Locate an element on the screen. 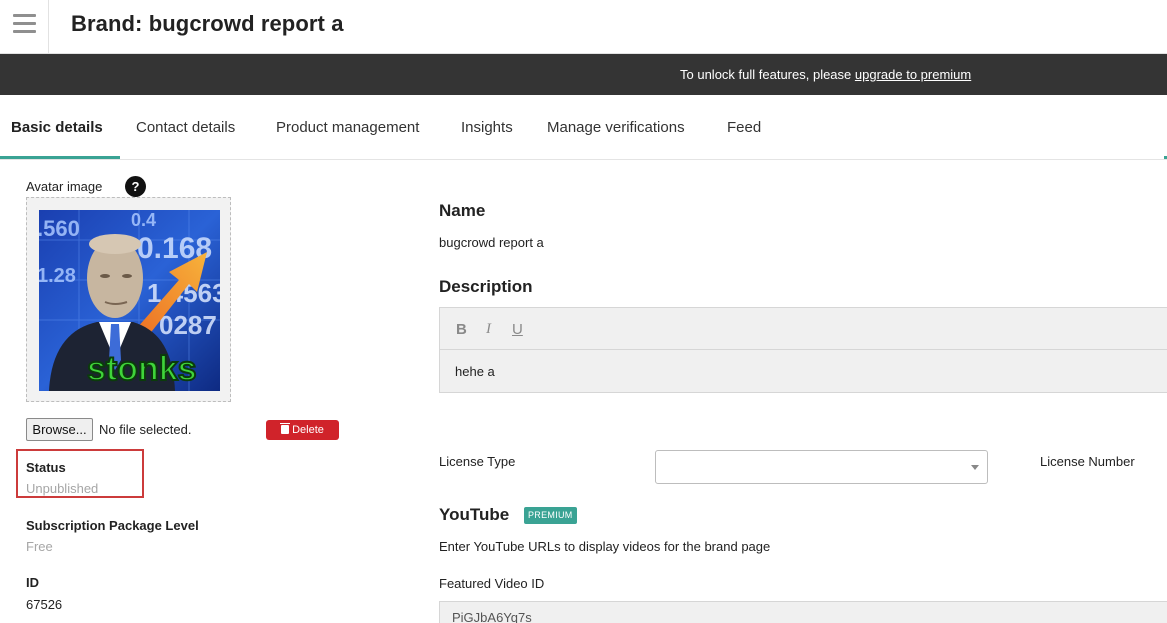 The image size is (1167, 623). status-value: Unpublished is located at coordinates (62, 488).